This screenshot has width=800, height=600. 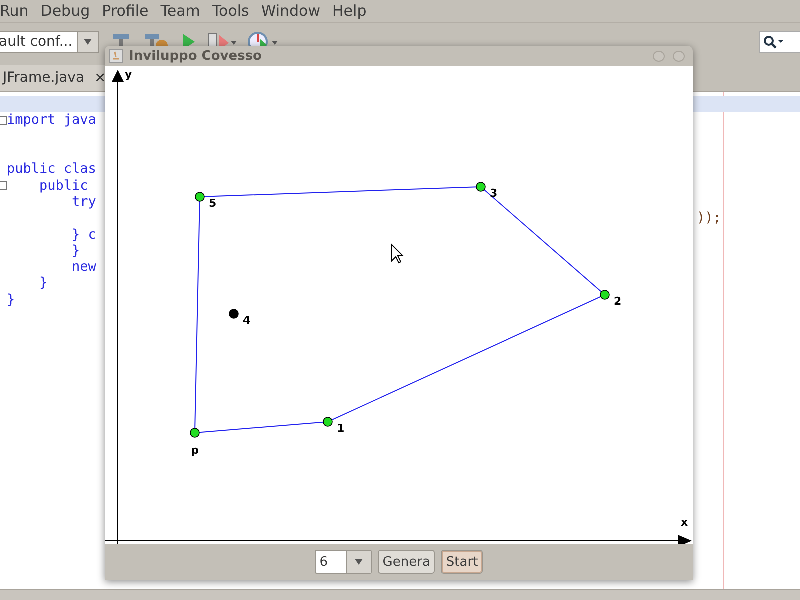 I want to click on code-line: } c, so click(x=83, y=234).